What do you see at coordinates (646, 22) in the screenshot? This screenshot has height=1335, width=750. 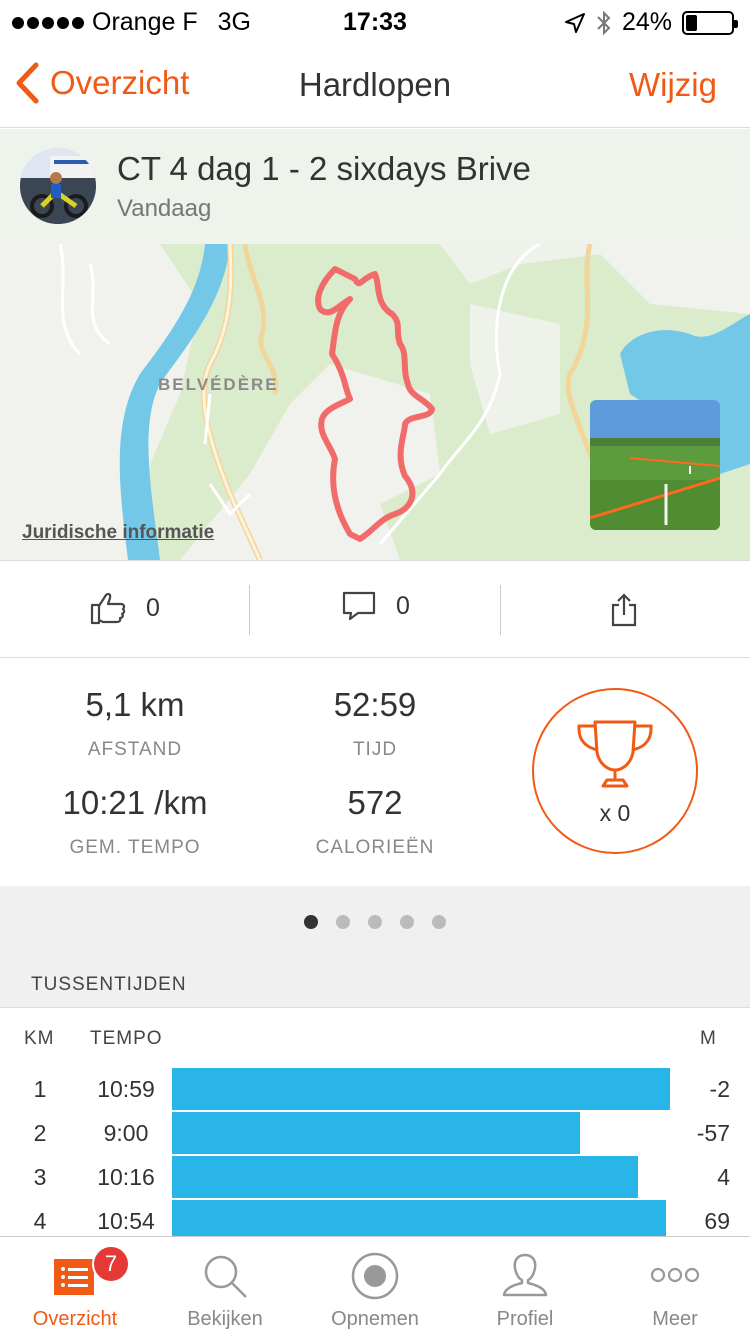 I see `battery-percentage: 24%` at bounding box center [646, 22].